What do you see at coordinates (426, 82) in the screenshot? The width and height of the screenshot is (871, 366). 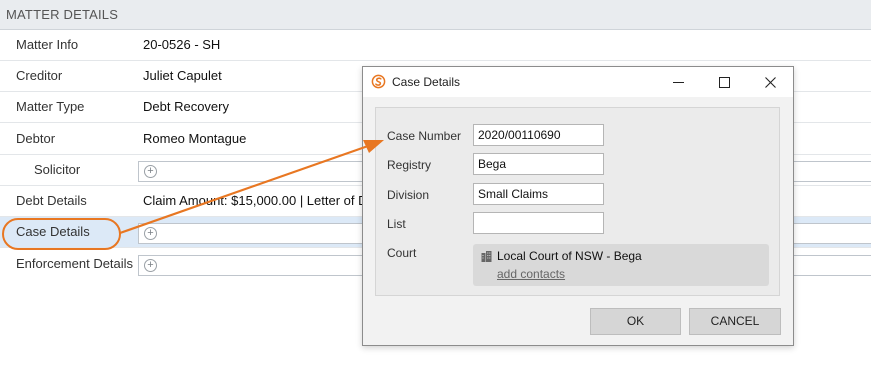 I see `dialog-title: Case Details` at bounding box center [426, 82].